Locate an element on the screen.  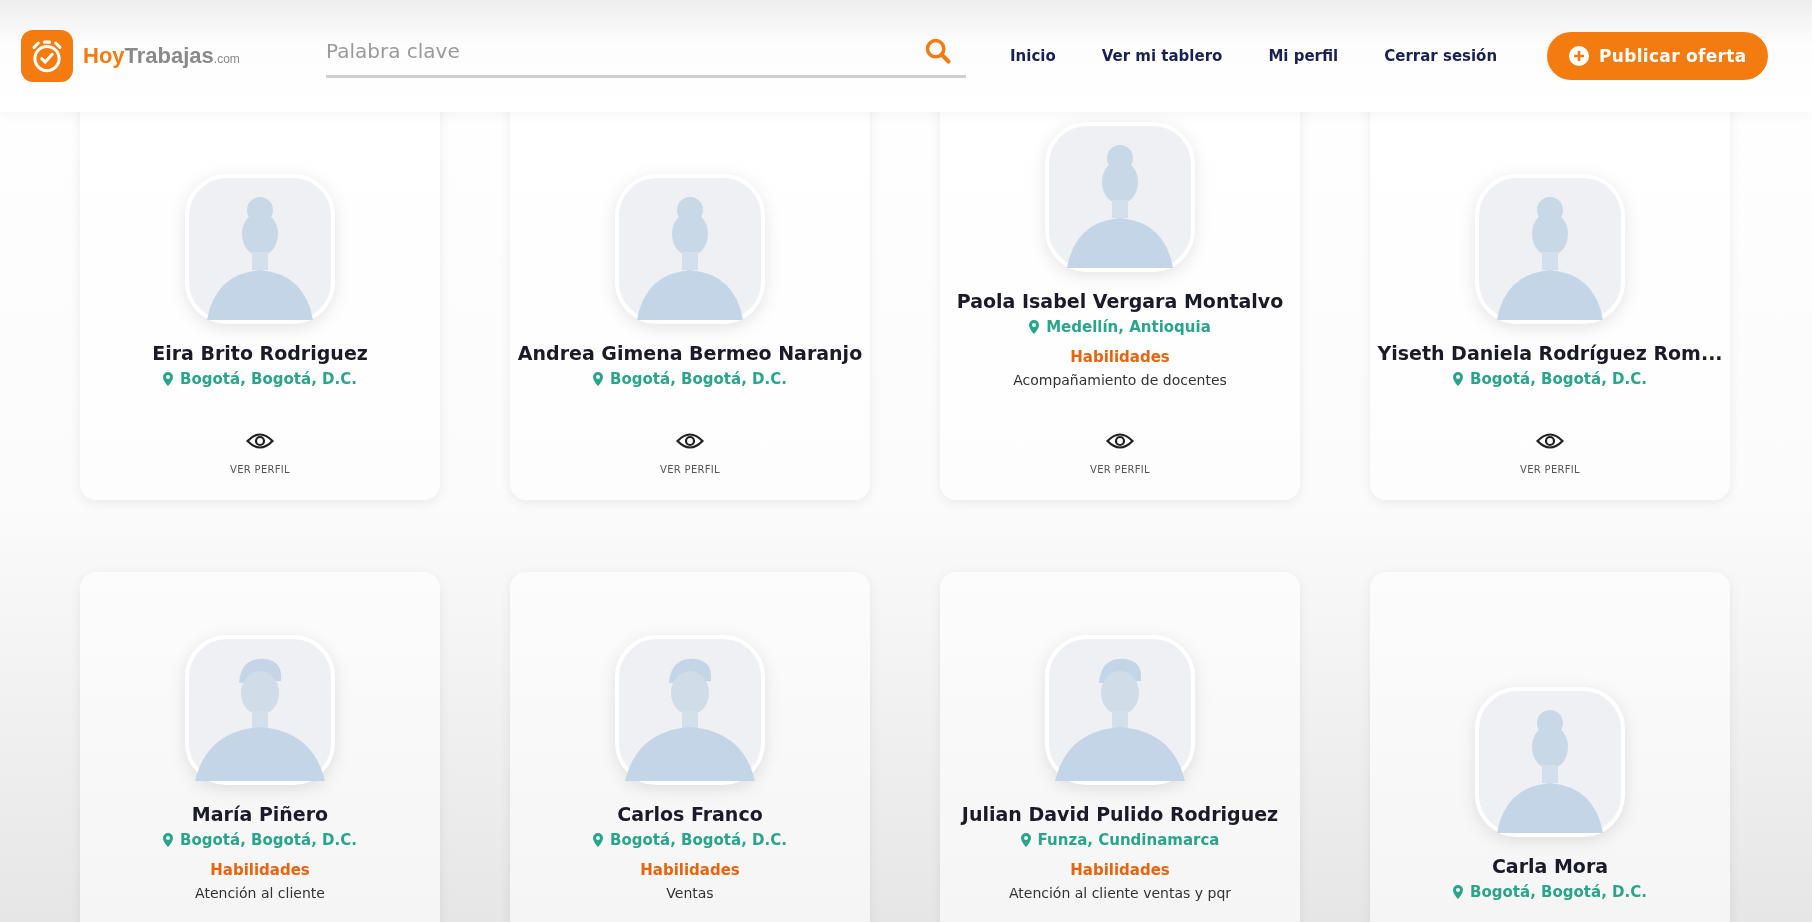
search-icon is located at coordinates (938, 50).